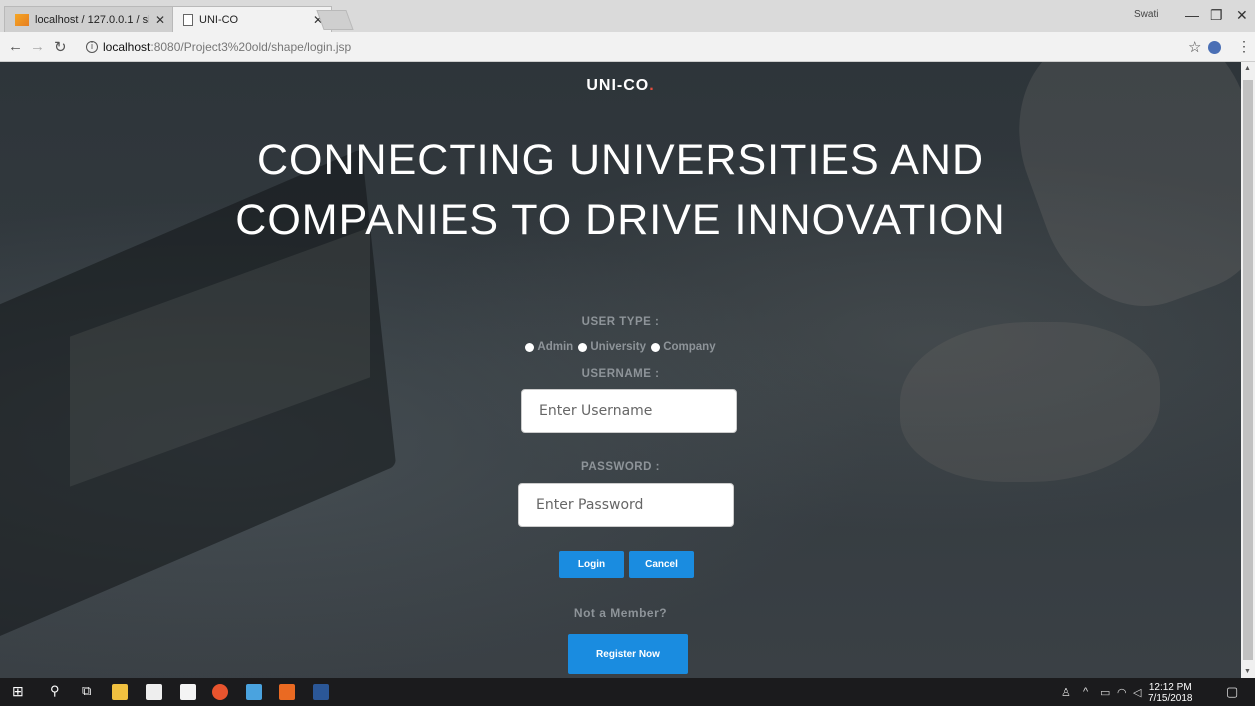 The width and height of the screenshot is (1255, 706). What do you see at coordinates (1170, 687) in the screenshot?
I see `clock-time: 12:12 PM` at bounding box center [1170, 687].